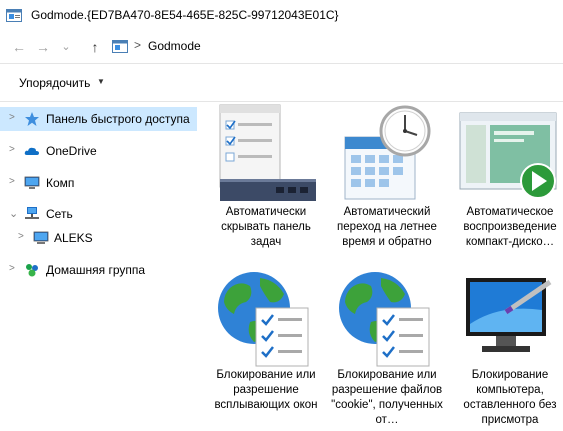 This screenshot has width=563, height=431. Describe the element at coordinates (281, 82) in the screenshot. I see `command-bar: Упорядочить ▼` at that location.